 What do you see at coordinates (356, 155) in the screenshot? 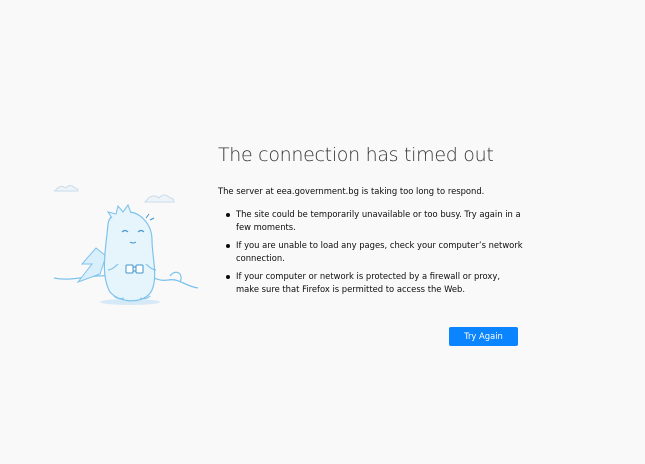
I see `page-title: The connection has timed out` at bounding box center [356, 155].